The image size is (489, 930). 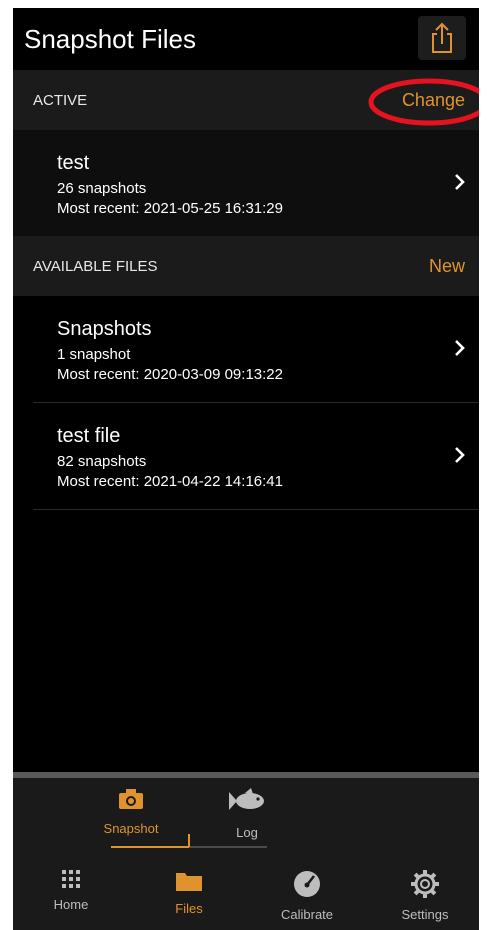 What do you see at coordinates (73, 163) in the screenshot?
I see `file-name: test` at bounding box center [73, 163].